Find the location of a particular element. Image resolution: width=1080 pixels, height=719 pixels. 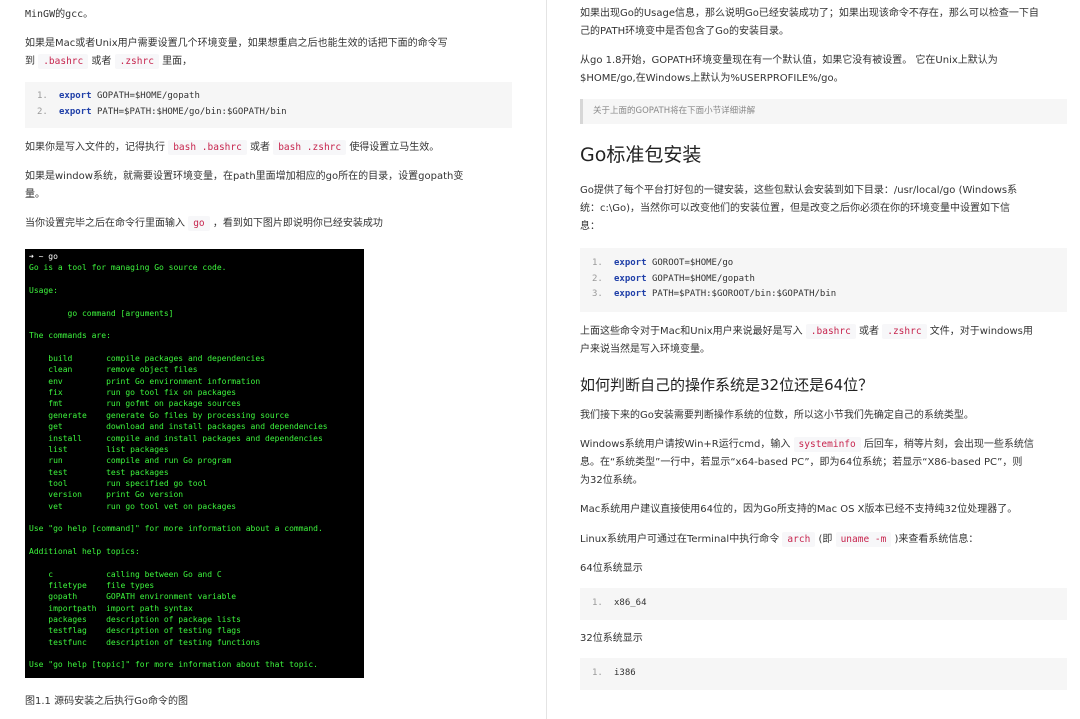

paragraph-line: 量。 is located at coordinates (35, 194).